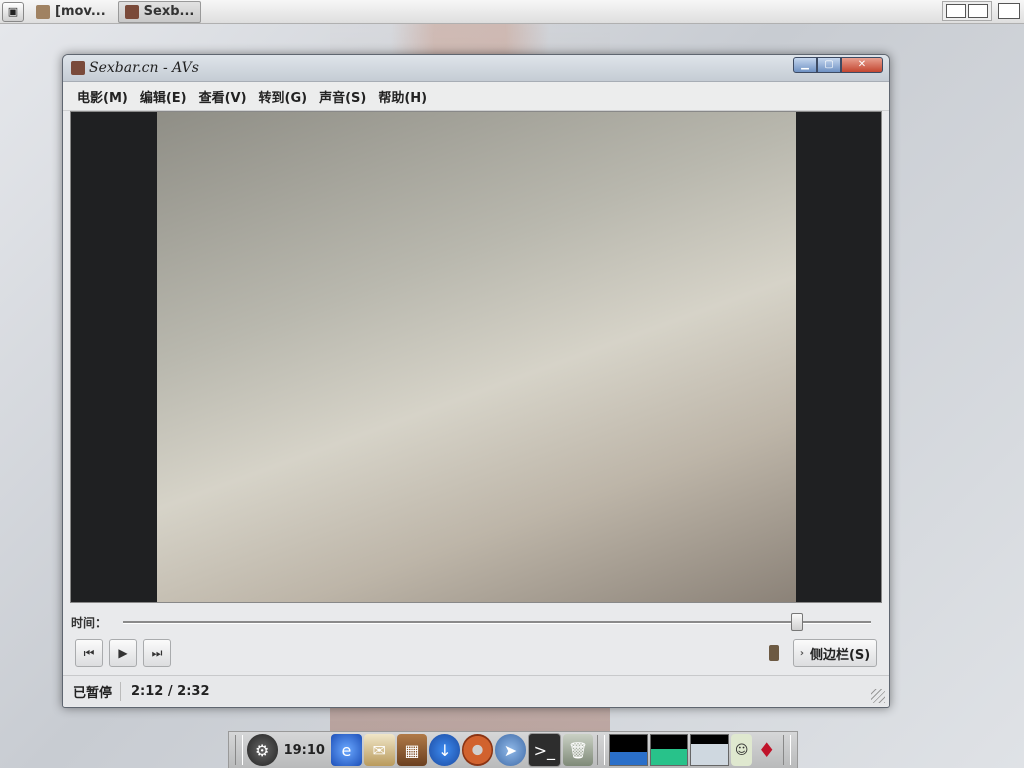 The height and width of the screenshot is (768, 1024). I want to click on dock-handle-right, so click(787, 750).